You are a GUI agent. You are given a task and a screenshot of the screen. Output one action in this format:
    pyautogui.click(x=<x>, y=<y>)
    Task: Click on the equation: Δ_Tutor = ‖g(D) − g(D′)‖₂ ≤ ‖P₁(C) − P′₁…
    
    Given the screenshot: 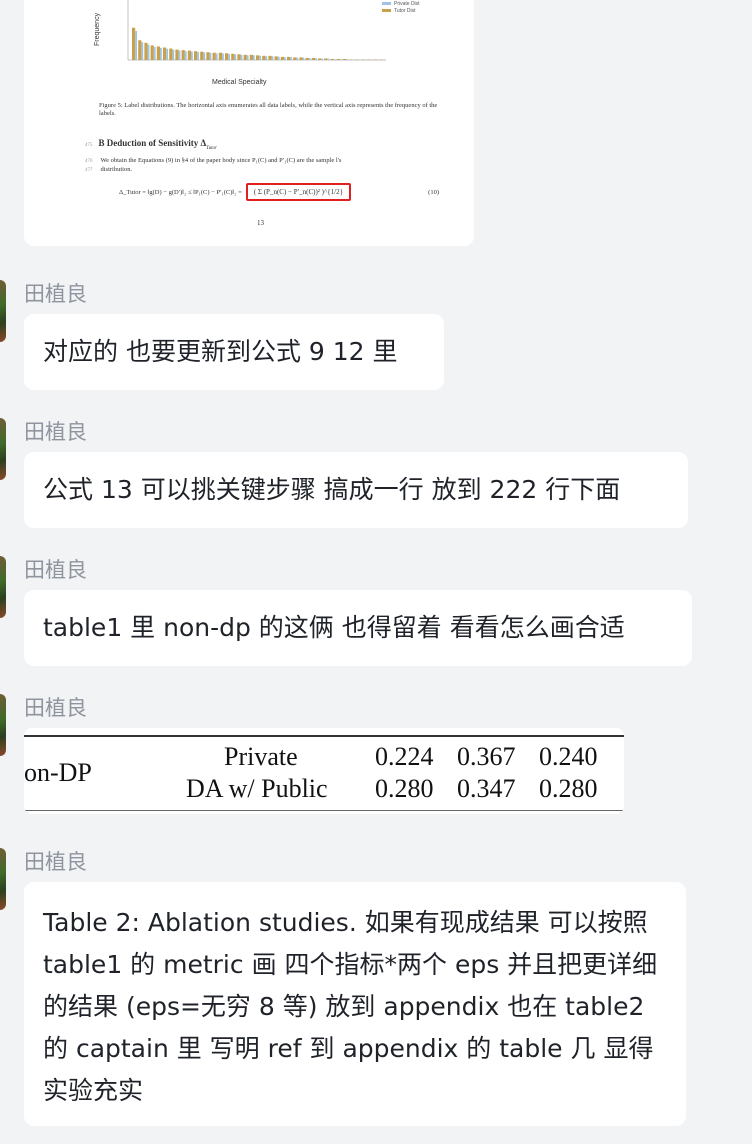 What is the action you would take?
    pyautogui.click(x=279, y=192)
    